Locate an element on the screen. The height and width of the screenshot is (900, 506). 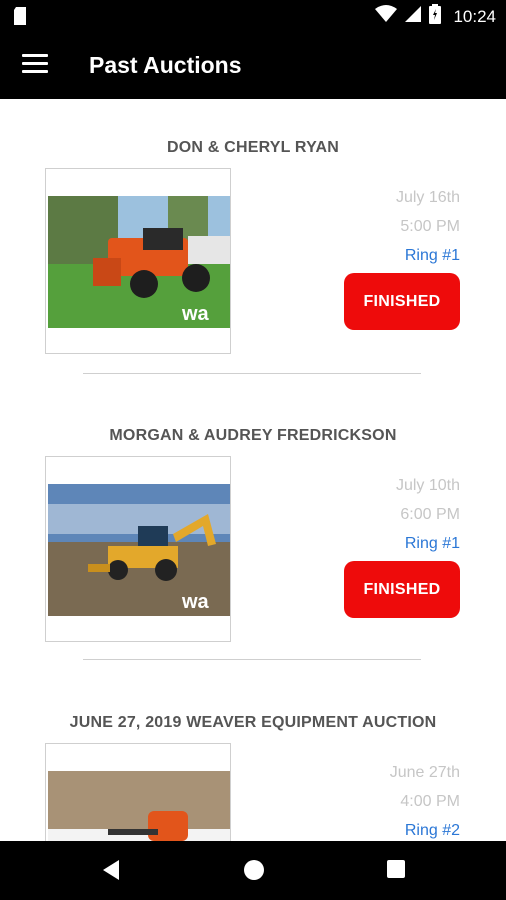
page-title: Past Auctions is located at coordinates (165, 65).